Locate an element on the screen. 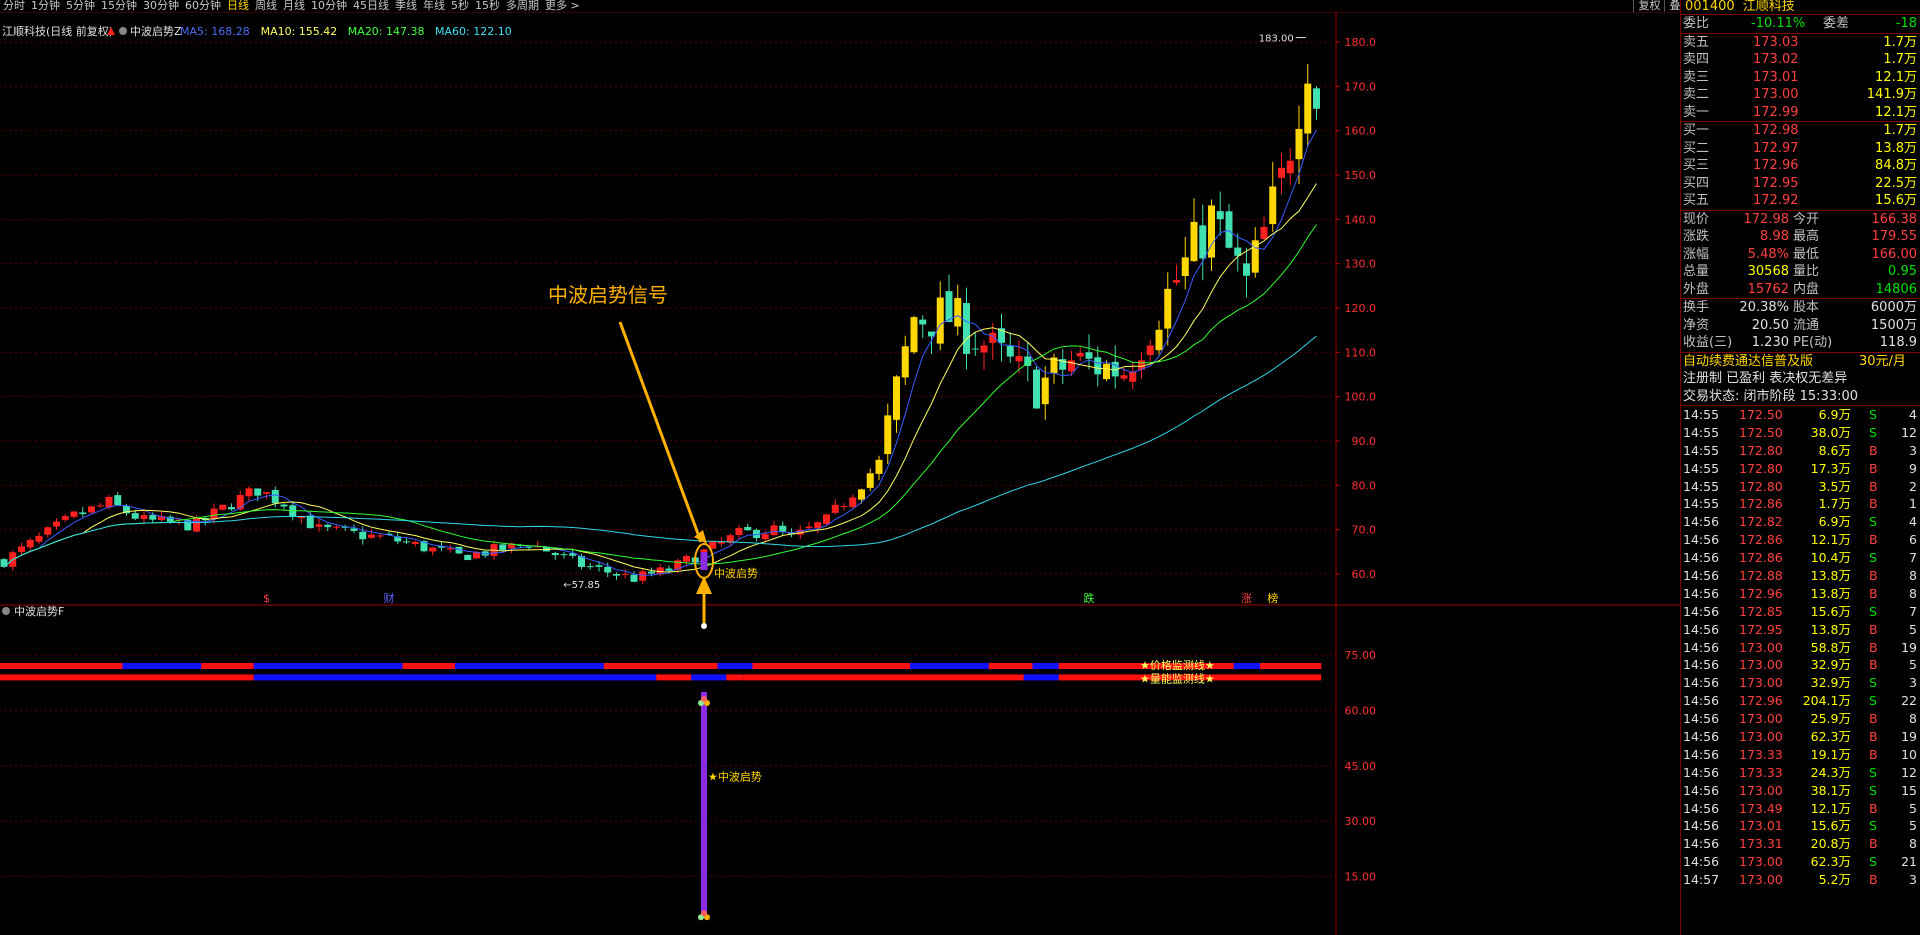  period-tab: 5秒 is located at coordinates (460, 6).